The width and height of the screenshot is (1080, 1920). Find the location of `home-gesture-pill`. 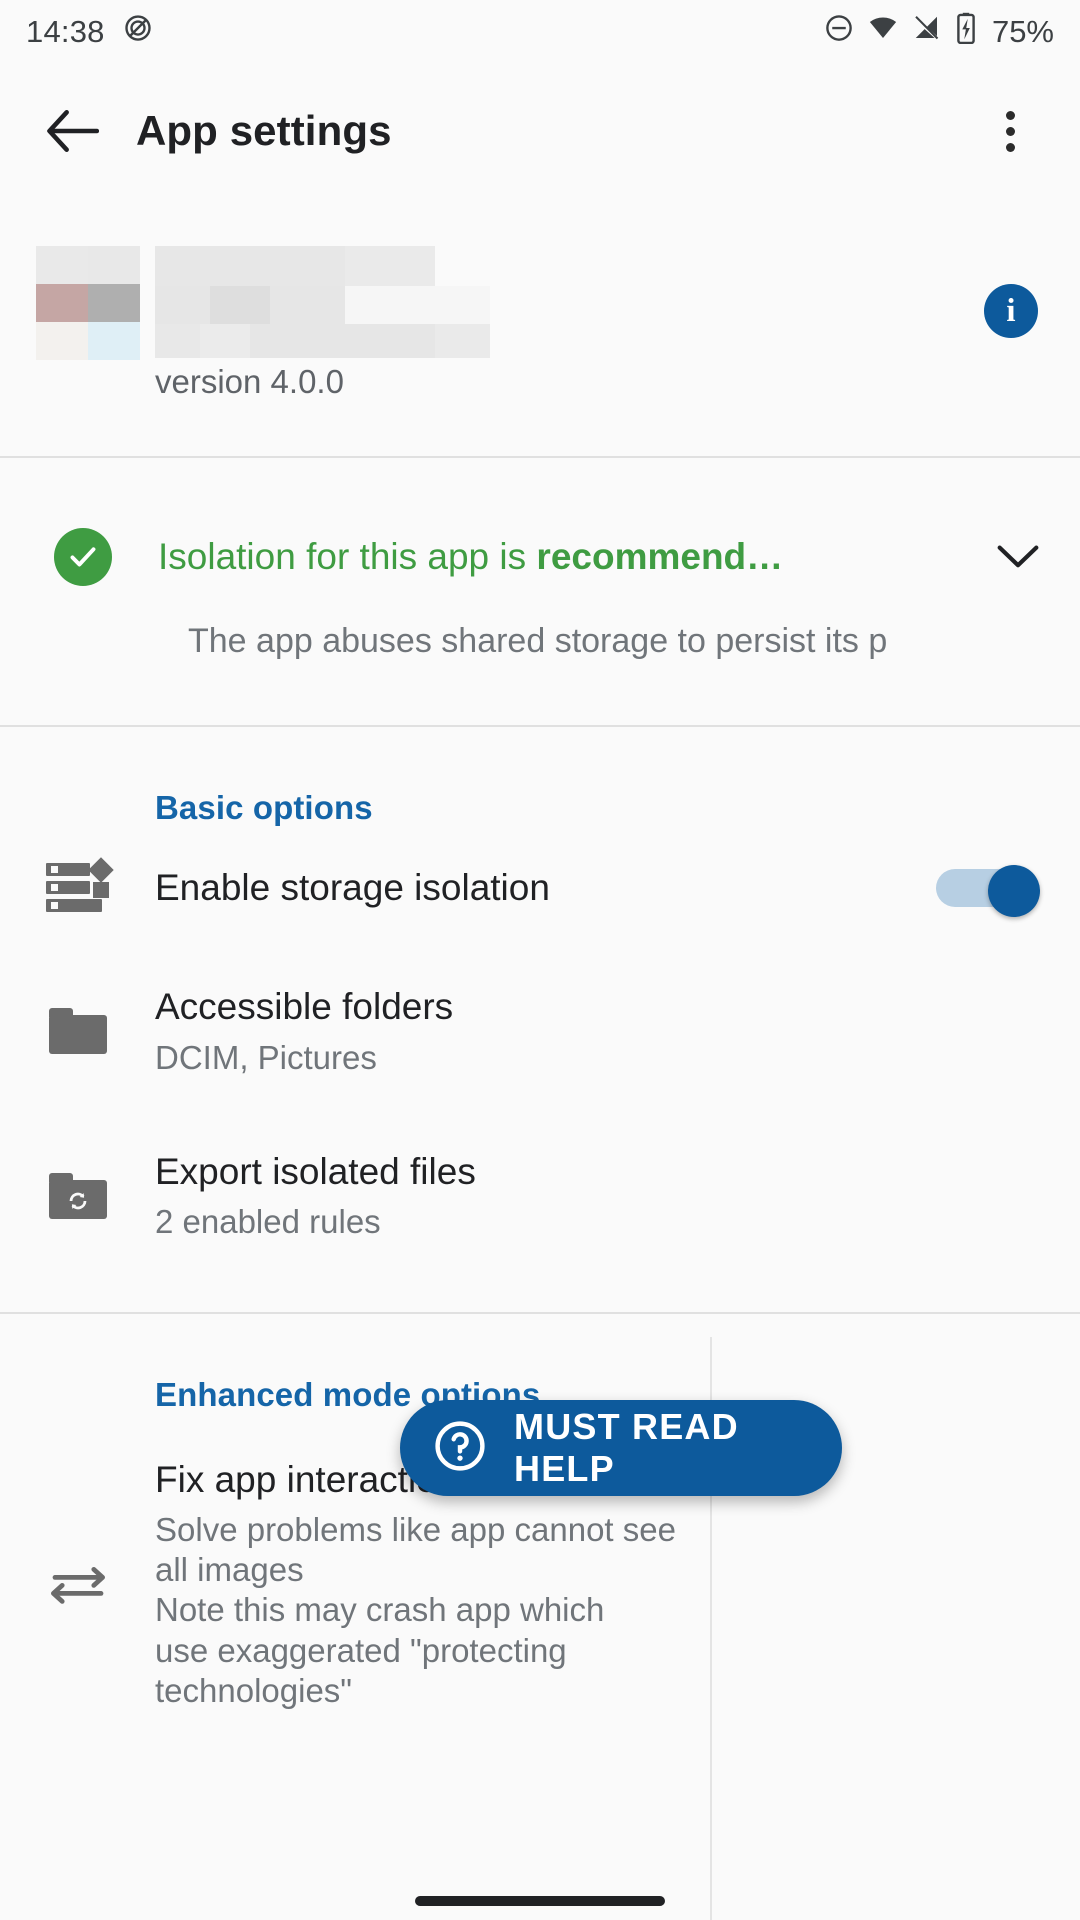

home-gesture-pill is located at coordinates (540, 1901).